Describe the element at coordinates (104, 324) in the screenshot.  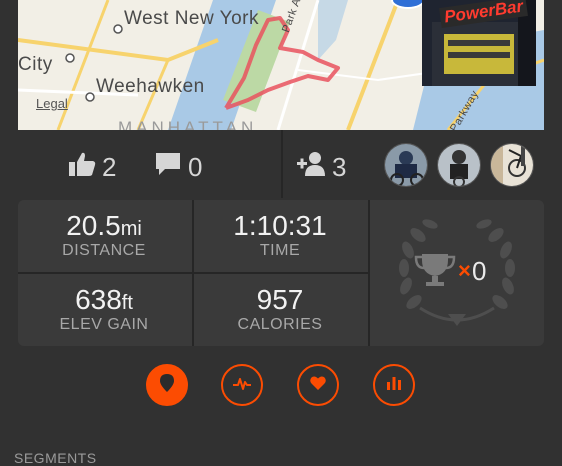
I see `elevation-label: ELEV GAIN` at that location.